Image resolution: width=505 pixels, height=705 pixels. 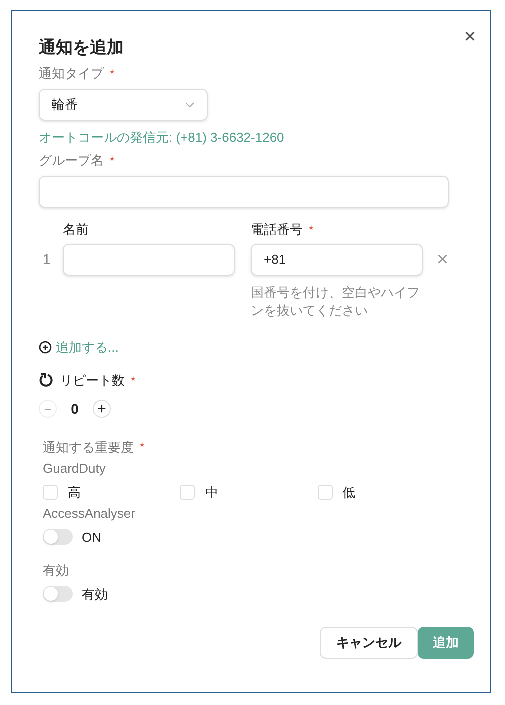 I want to click on field-label: 通知タイプ, so click(x=71, y=74).